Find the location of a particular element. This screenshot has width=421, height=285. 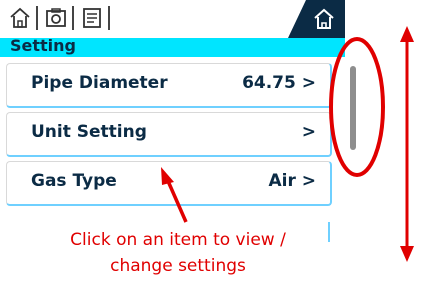

menu-item-value: Air > is located at coordinates (292, 181).